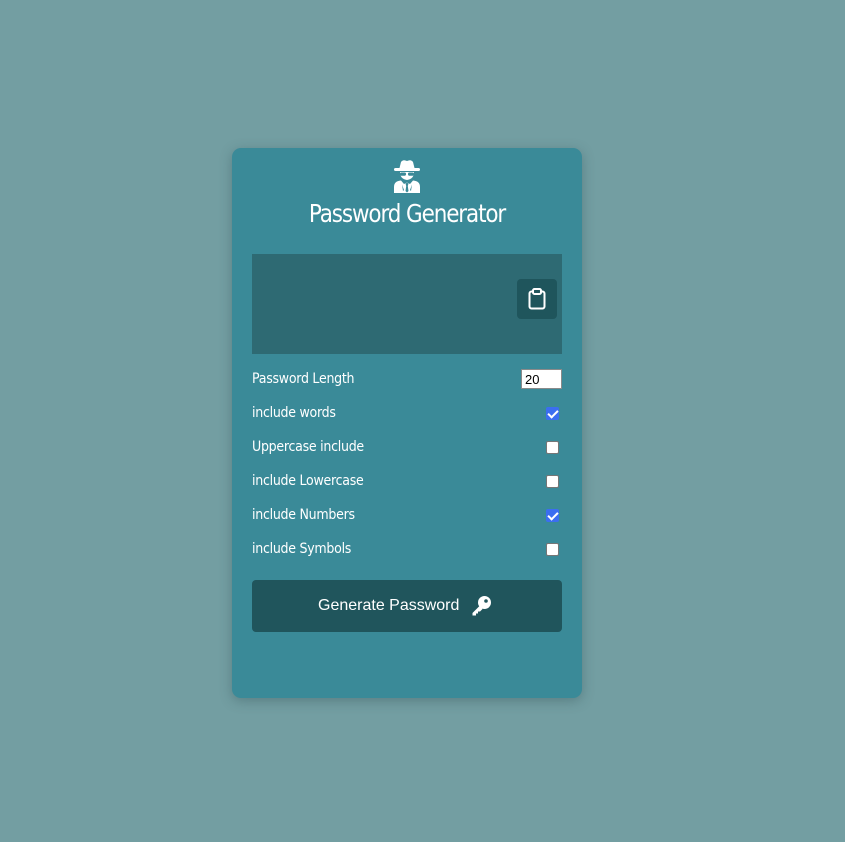 The image size is (845, 842). What do you see at coordinates (407, 516) in the screenshot?
I see `setting-numbers: include Numbers` at bounding box center [407, 516].